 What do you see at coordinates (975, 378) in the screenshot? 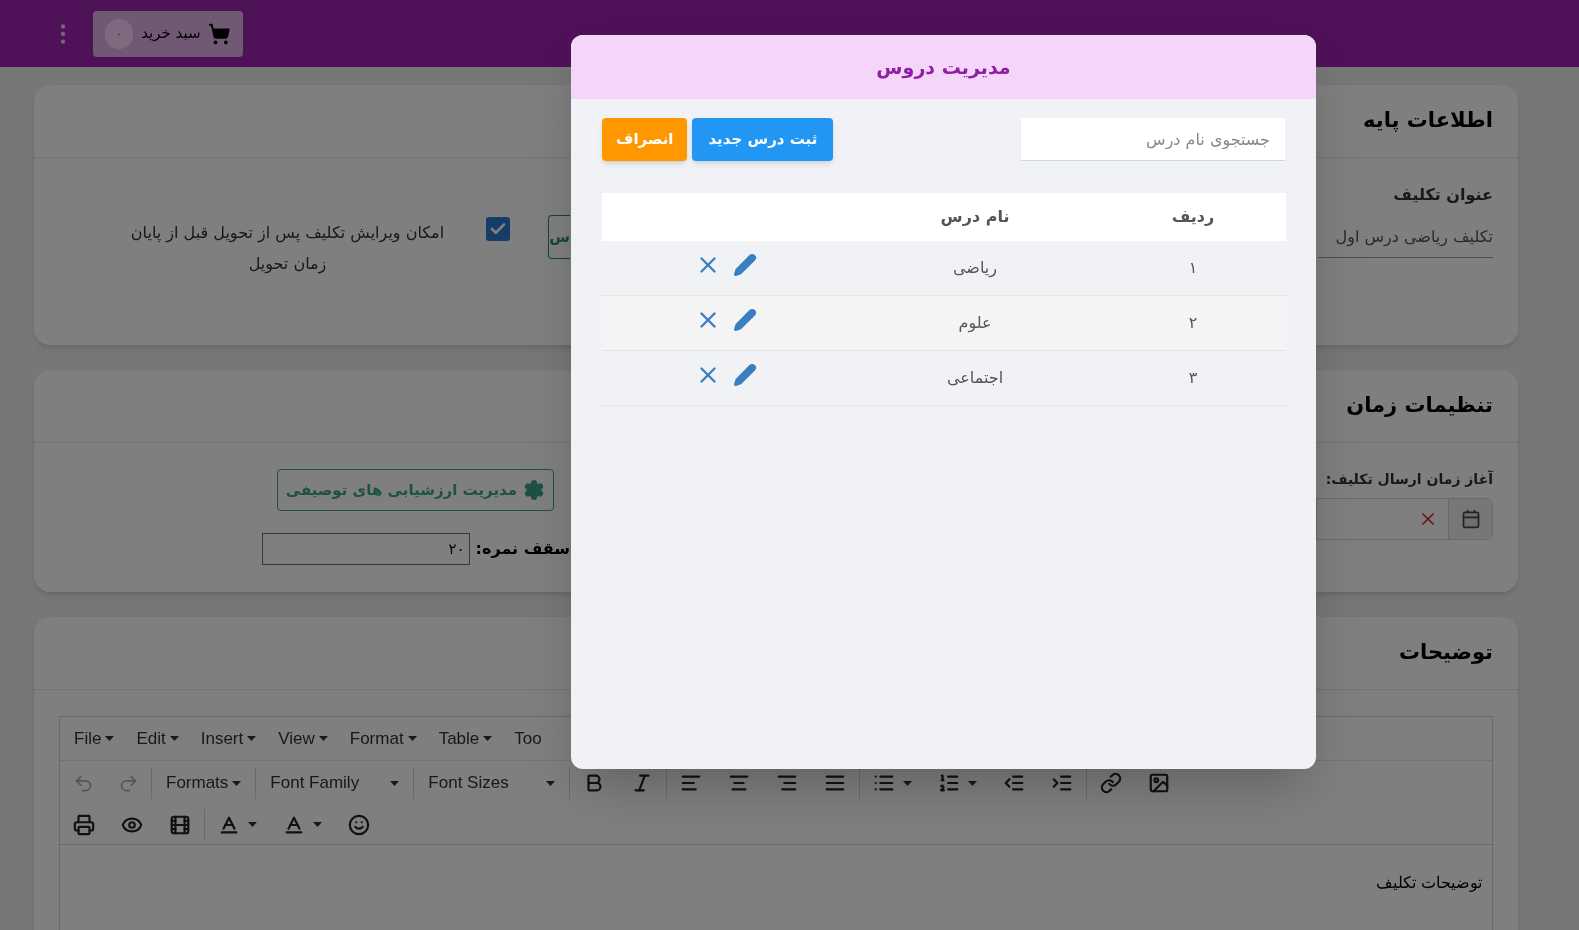
I see `table-cell-text: اجتماعی` at bounding box center [975, 378].